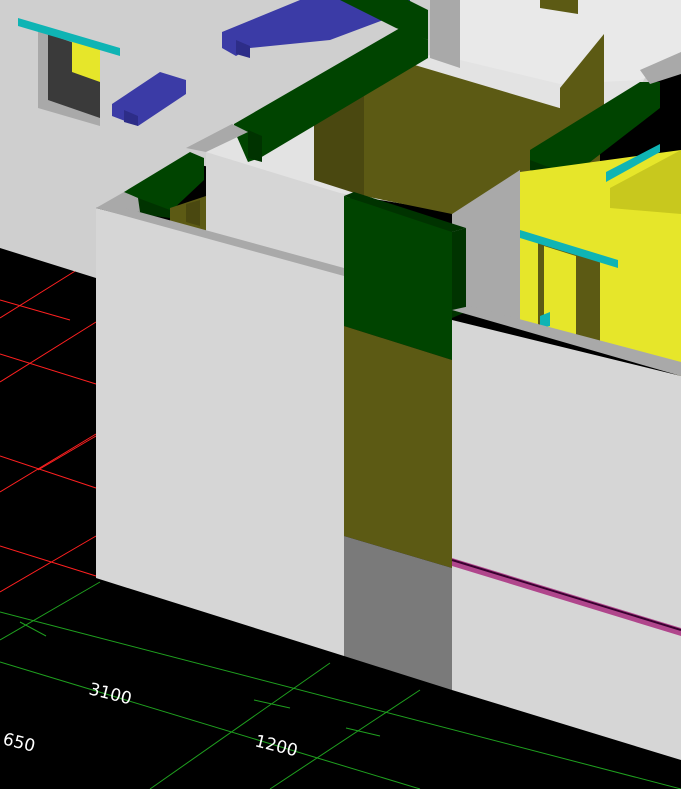  I want to click on wall-side, so click(445, 34).